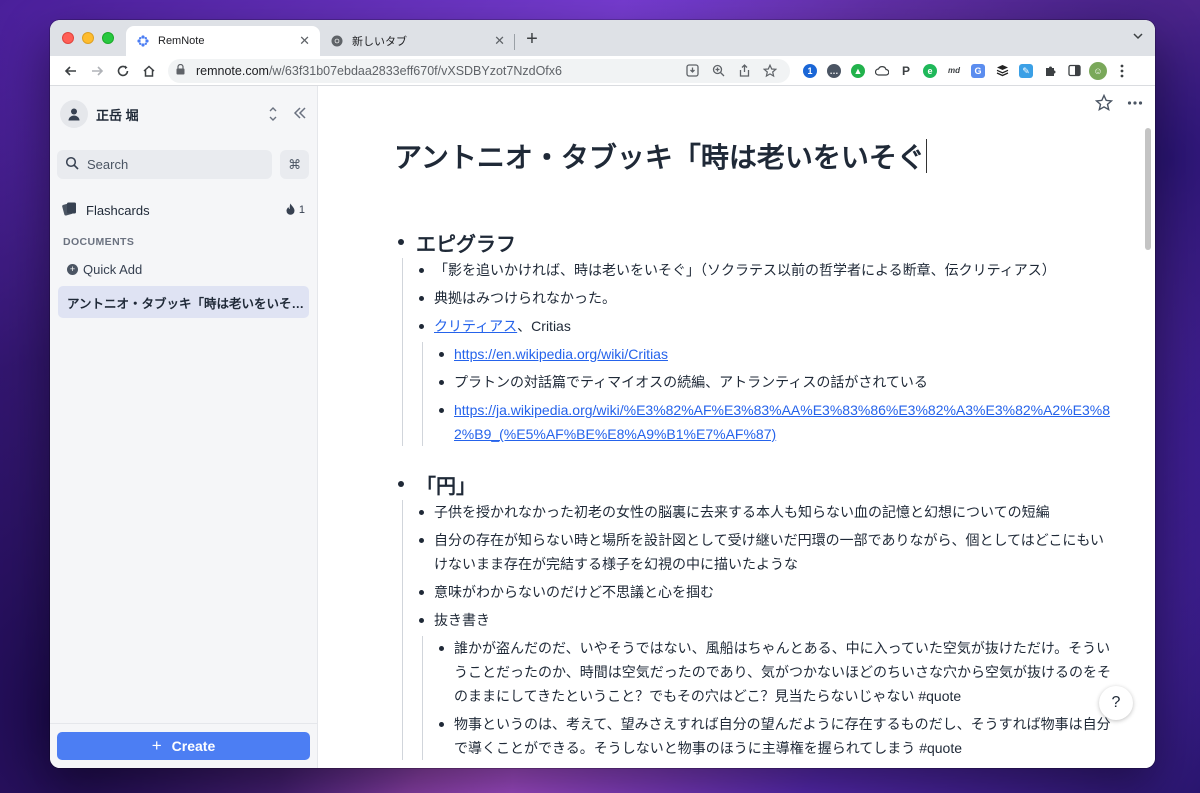 This screenshot has height=793, width=1200. I want to click on paypal-icon: P, so click(906, 71).